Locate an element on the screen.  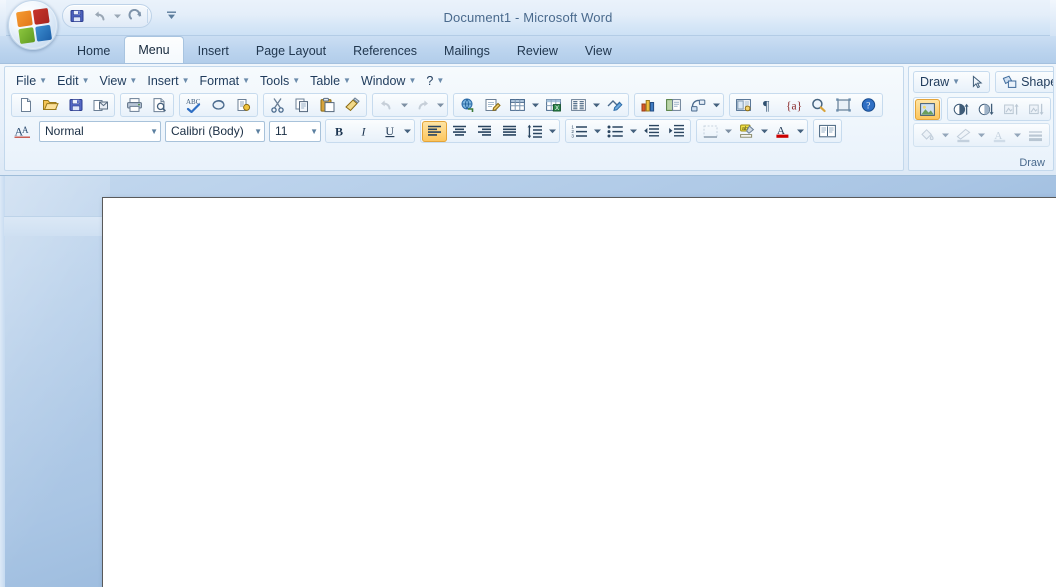
tab-insert: Insert is located at coordinates (213, 51).